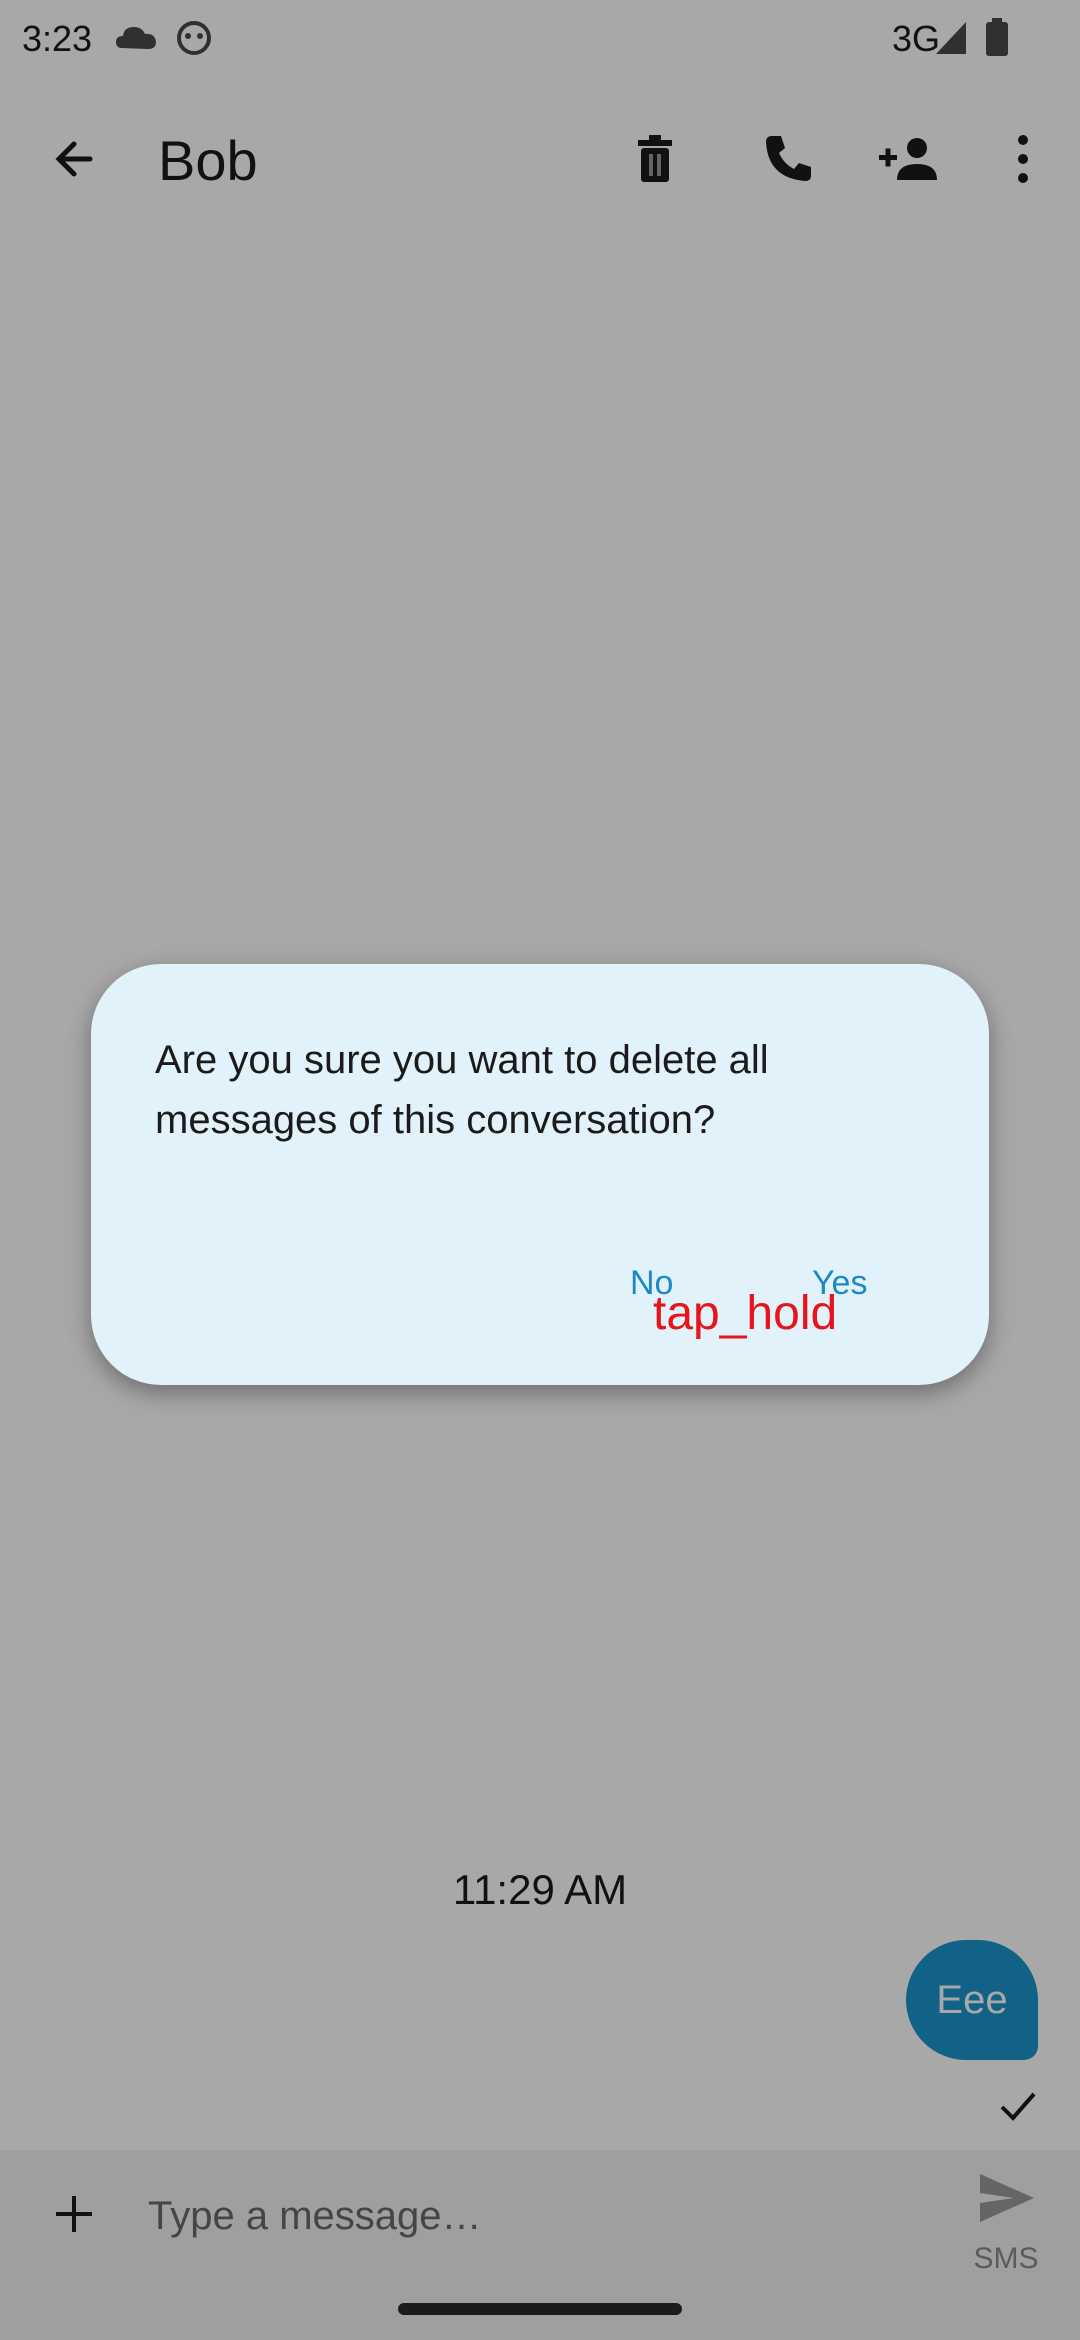  I want to click on action-annotation: tap_hold, so click(745, 1313).